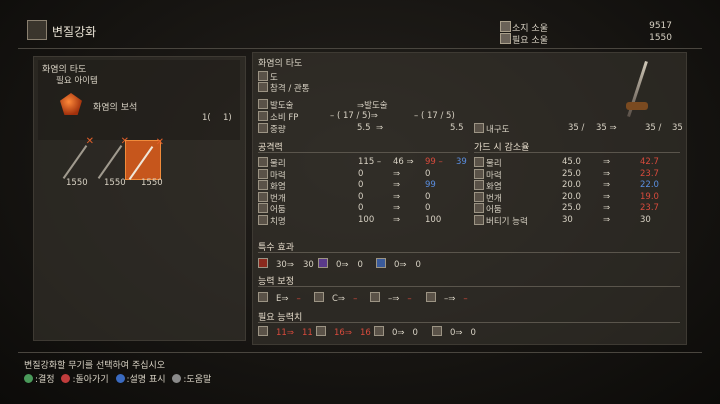 This screenshot has height=404, width=720. Describe the element at coordinates (586, 39) in the screenshot. I see `required-souls-row: 필요 소울 1550` at that location.